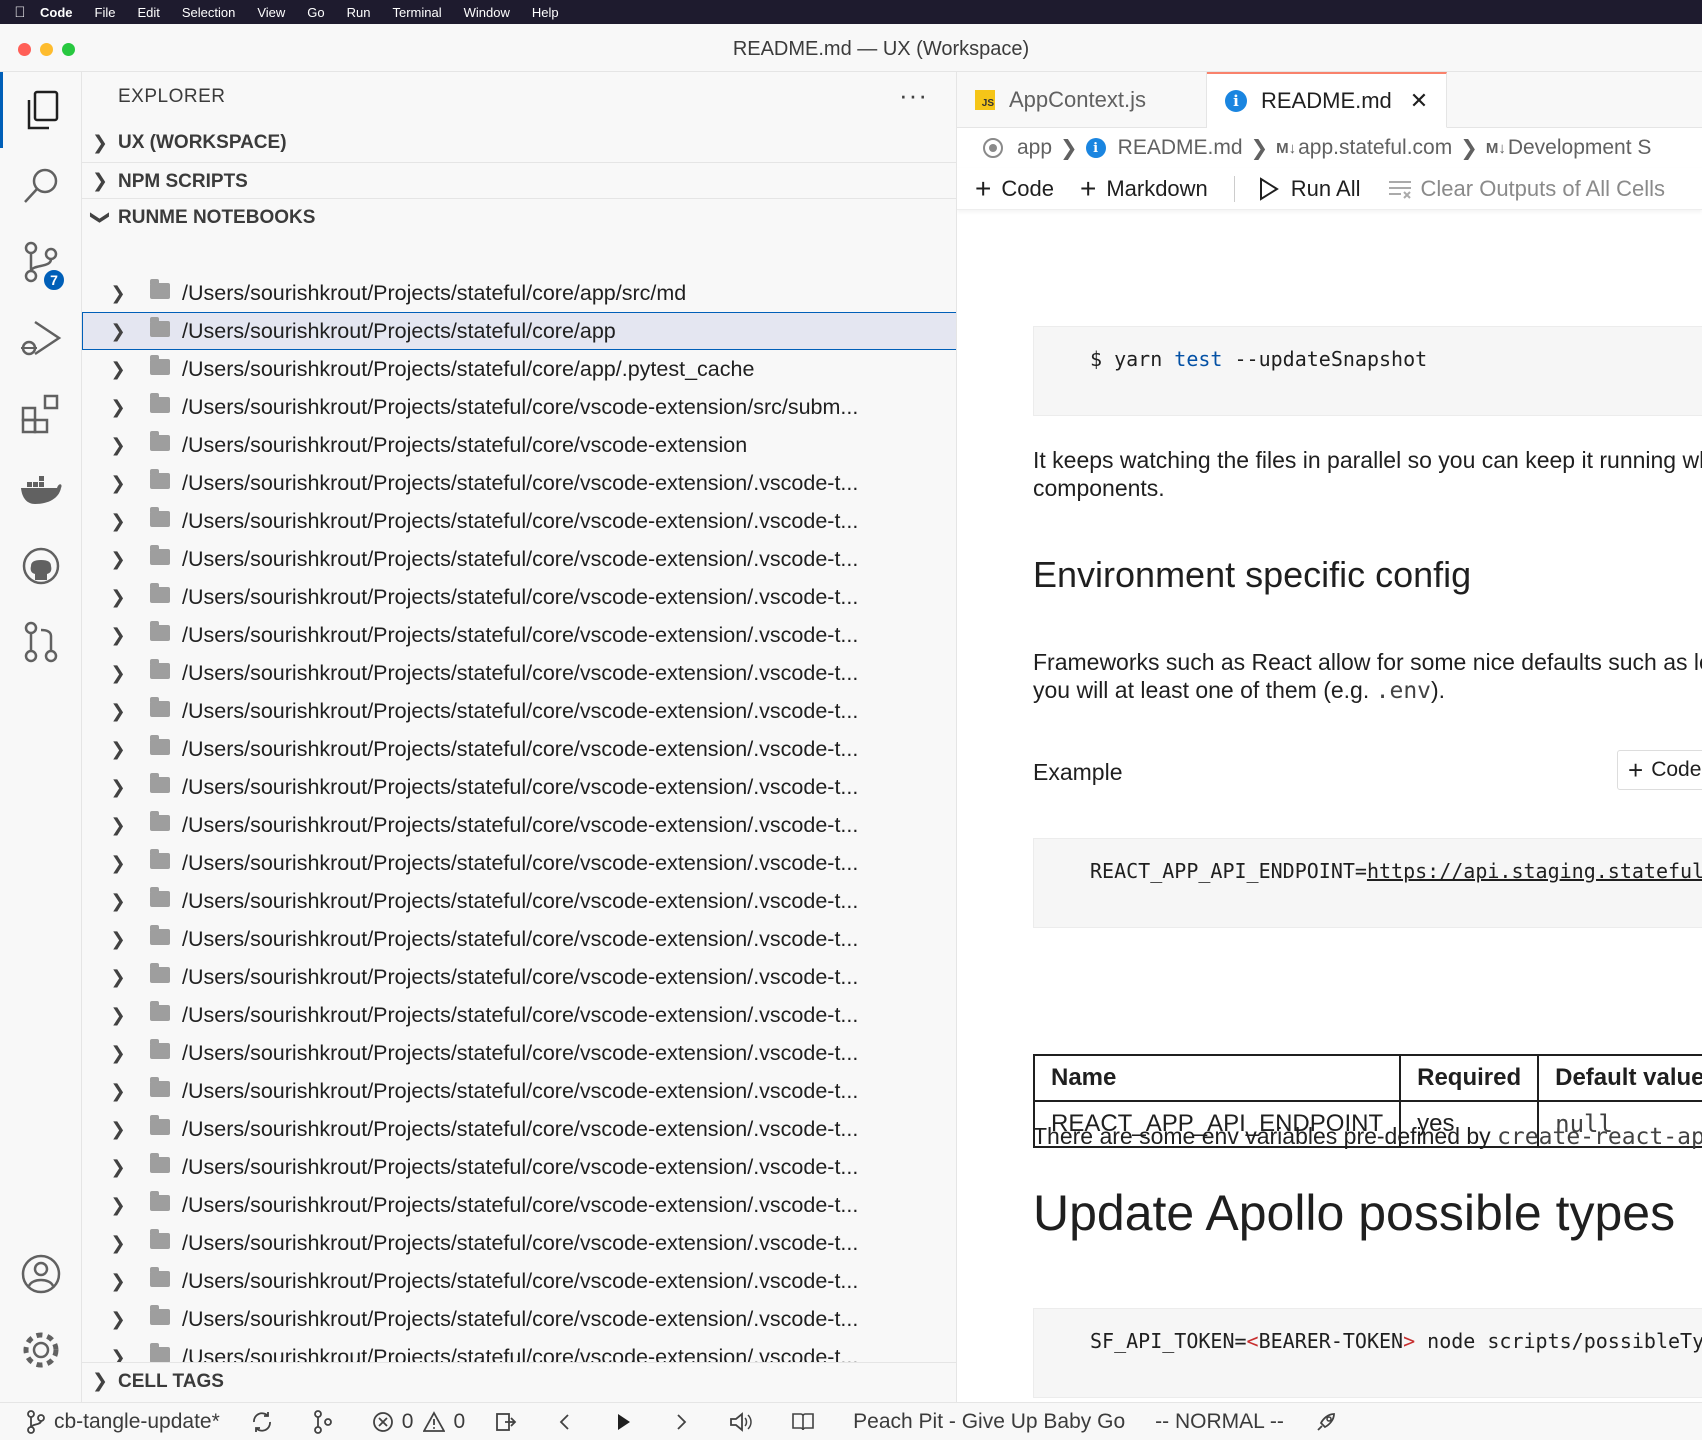  Describe the element at coordinates (41, 186) in the screenshot. I see `search-activity` at that location.